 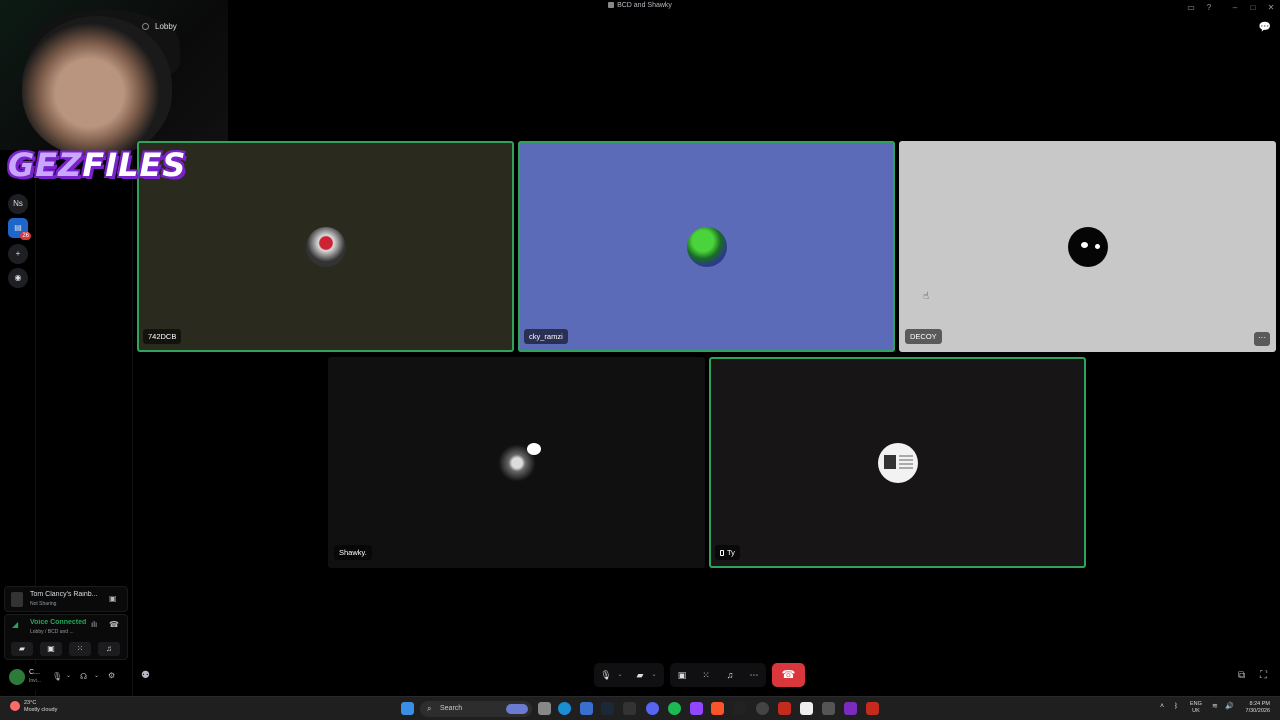 I want to click on xbox-icon, so click(x=784, y=708).